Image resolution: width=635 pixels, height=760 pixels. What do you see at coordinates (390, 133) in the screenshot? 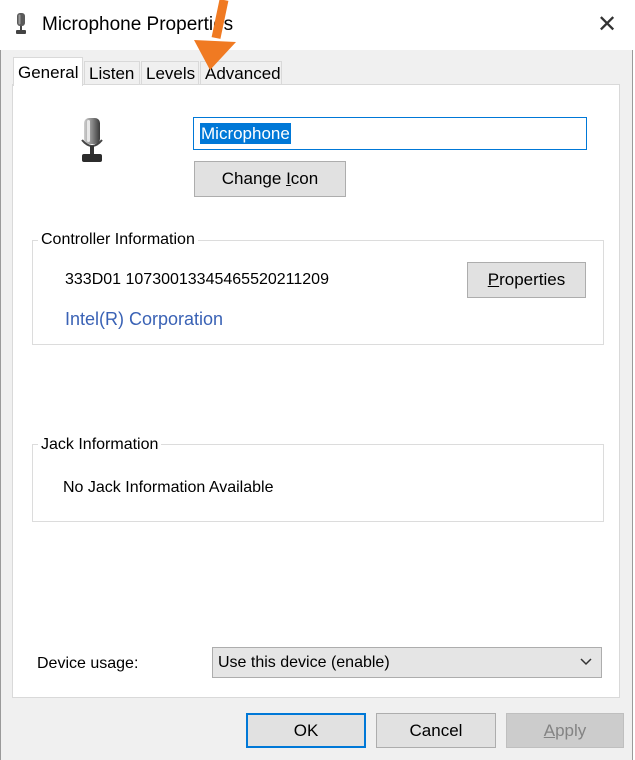
I see `device-name-input: Microphone` at bounding box center [390, 133].